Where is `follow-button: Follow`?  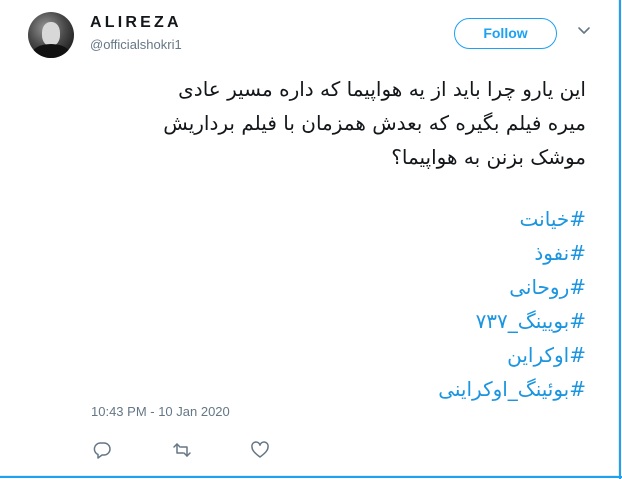
follow-button: Follow is located at coordinates (505, 33).